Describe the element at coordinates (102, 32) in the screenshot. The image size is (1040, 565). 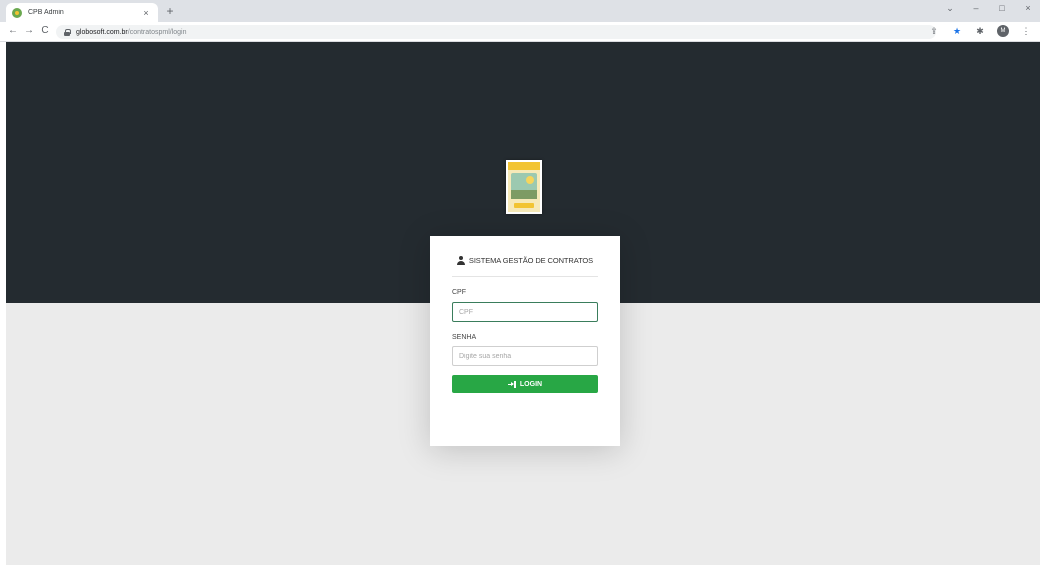
I see `url-host: globosoft.com.br` at that location.